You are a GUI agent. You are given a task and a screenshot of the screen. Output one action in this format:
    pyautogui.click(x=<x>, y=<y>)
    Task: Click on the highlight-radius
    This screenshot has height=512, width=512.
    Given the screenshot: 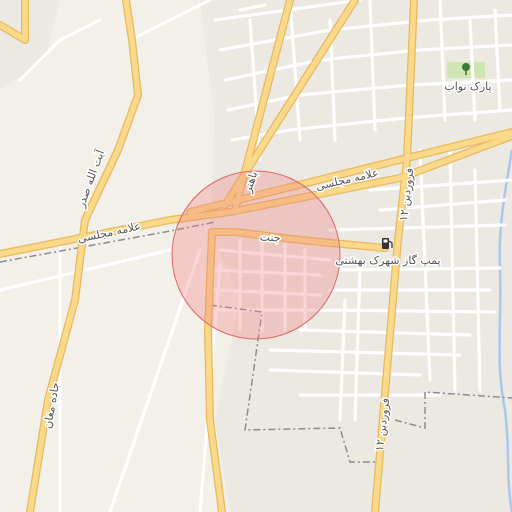 What is the action you would take?
    pyautogui.click(x=256, y=255)
    